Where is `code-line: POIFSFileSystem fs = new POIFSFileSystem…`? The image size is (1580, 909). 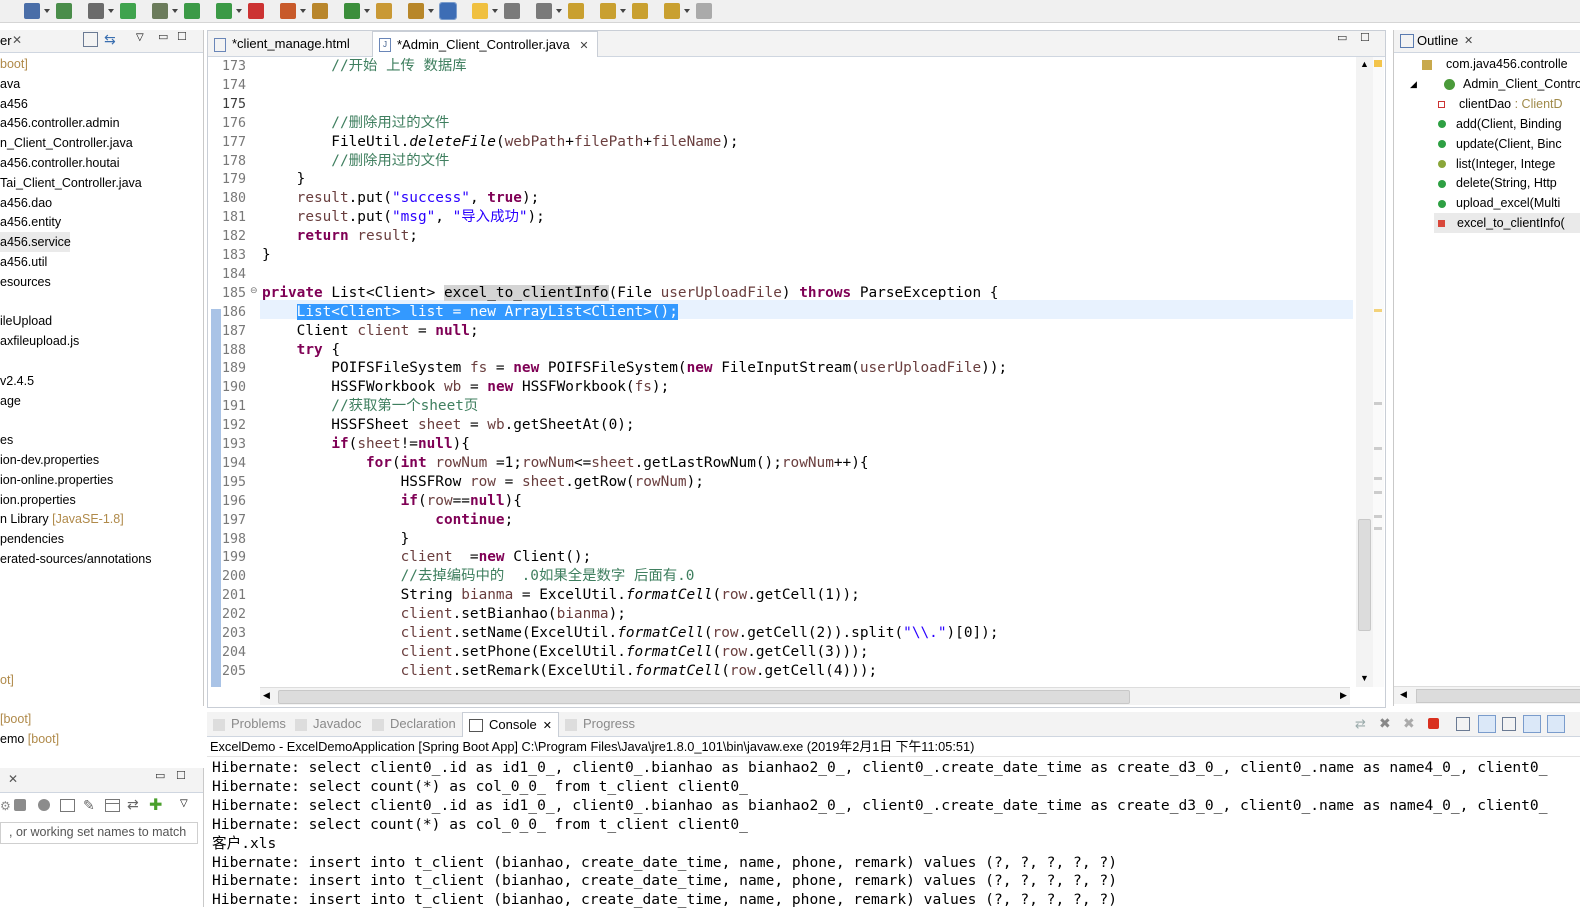 code-line: POIFSFileSystem fs = new POIFSFileSystem… is located at coordinates (634, 368).